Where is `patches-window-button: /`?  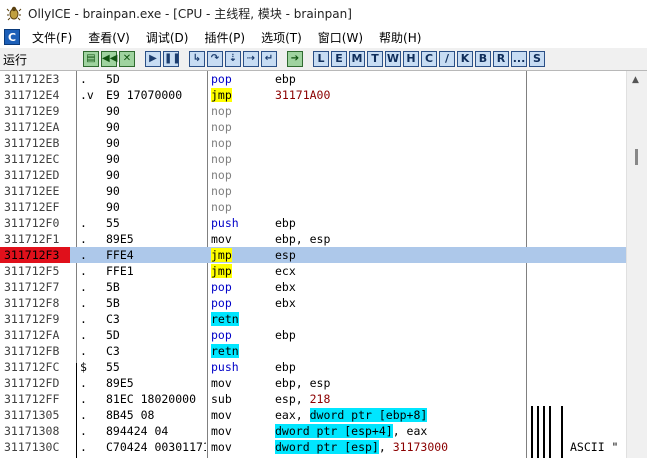
patches-window-button: / is located at coordinates (447, 59).